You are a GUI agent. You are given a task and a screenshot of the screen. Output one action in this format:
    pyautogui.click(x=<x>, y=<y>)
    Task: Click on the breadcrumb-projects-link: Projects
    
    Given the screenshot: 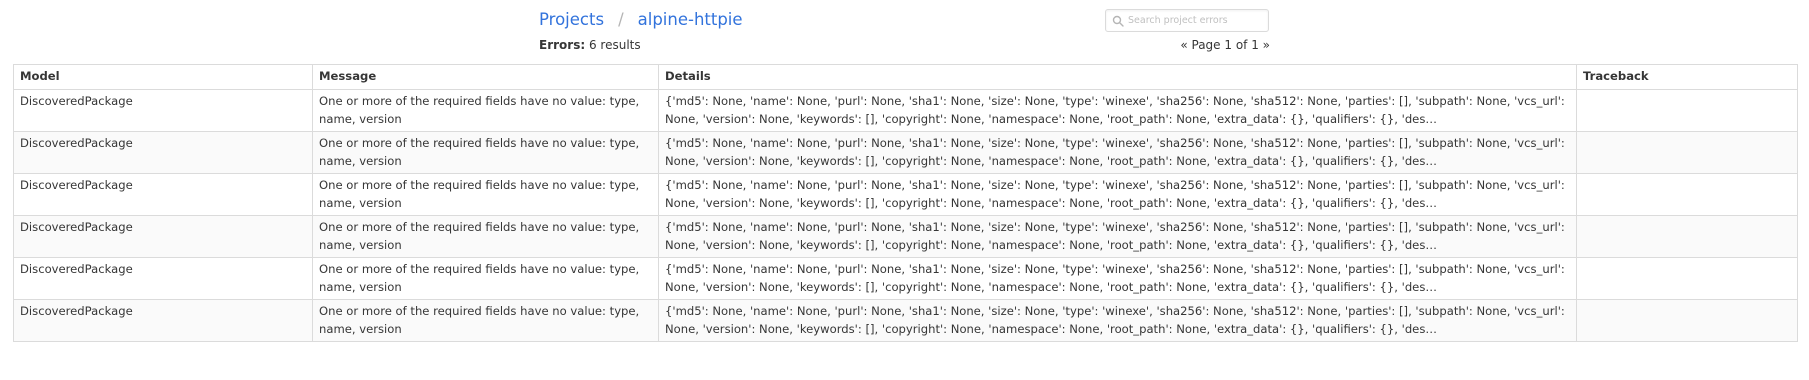 What is the action you would take?
    pyautogui.click(x=571, y=20)
    